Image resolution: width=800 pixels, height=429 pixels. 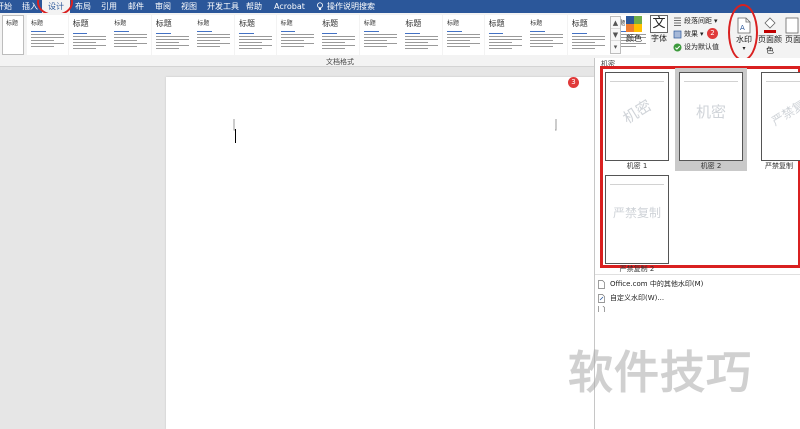 What do you see at coordinates (601, 284) in the screenshot?
I see `document-icon` at bounding box center [601, 284].